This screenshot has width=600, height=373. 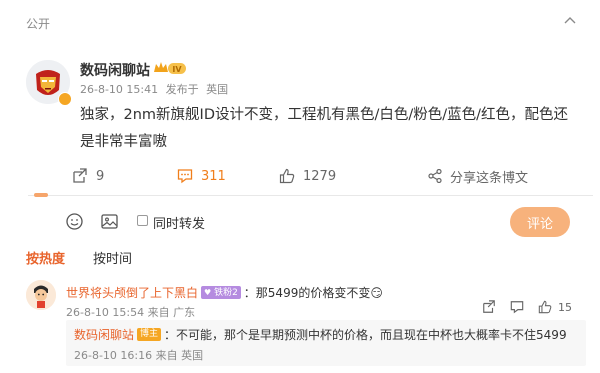 What do you see at coordinates (530, 310) in the screenshot?
I see `comment-actions: 15` at bounding box center [530, 310].